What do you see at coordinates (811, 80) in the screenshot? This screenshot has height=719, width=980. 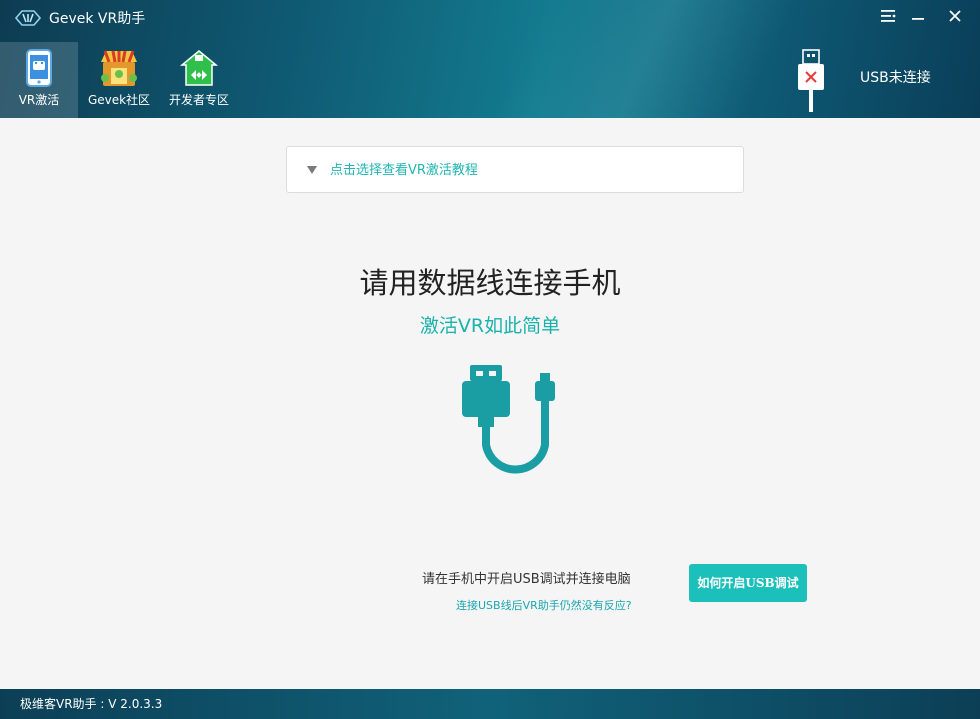 I see `usb-disconnected-icon` at bounding box center [811, 80].